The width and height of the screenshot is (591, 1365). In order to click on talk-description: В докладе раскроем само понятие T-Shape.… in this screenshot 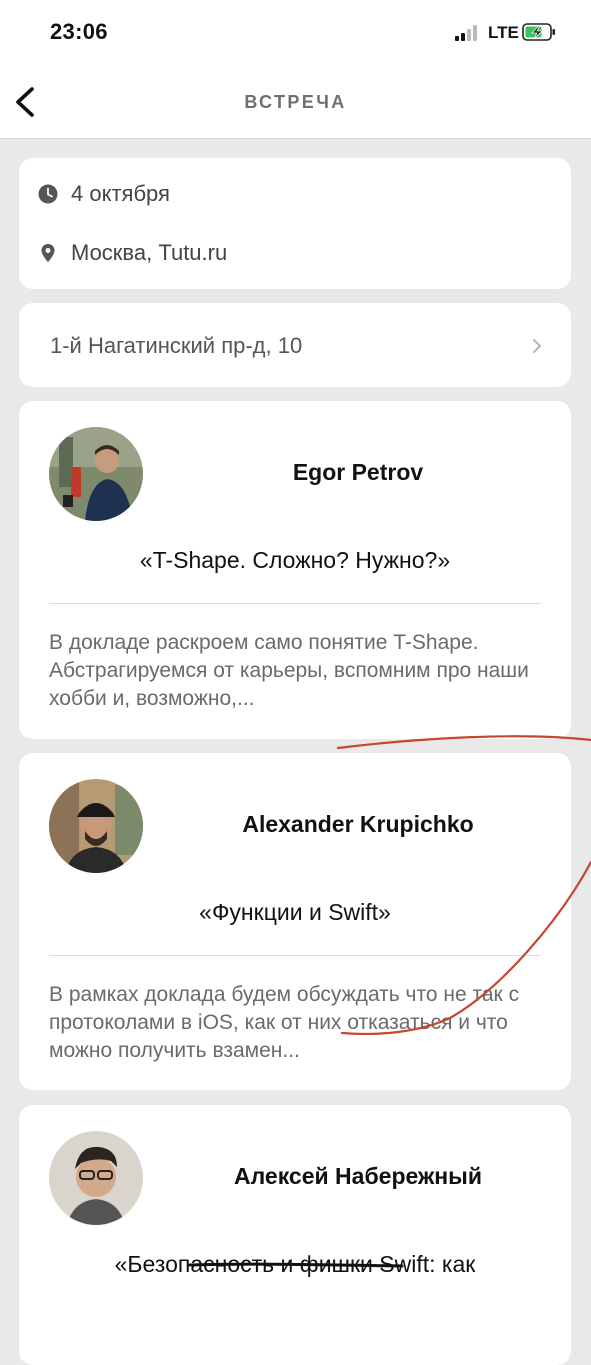, I will do `click(289, 670)`.